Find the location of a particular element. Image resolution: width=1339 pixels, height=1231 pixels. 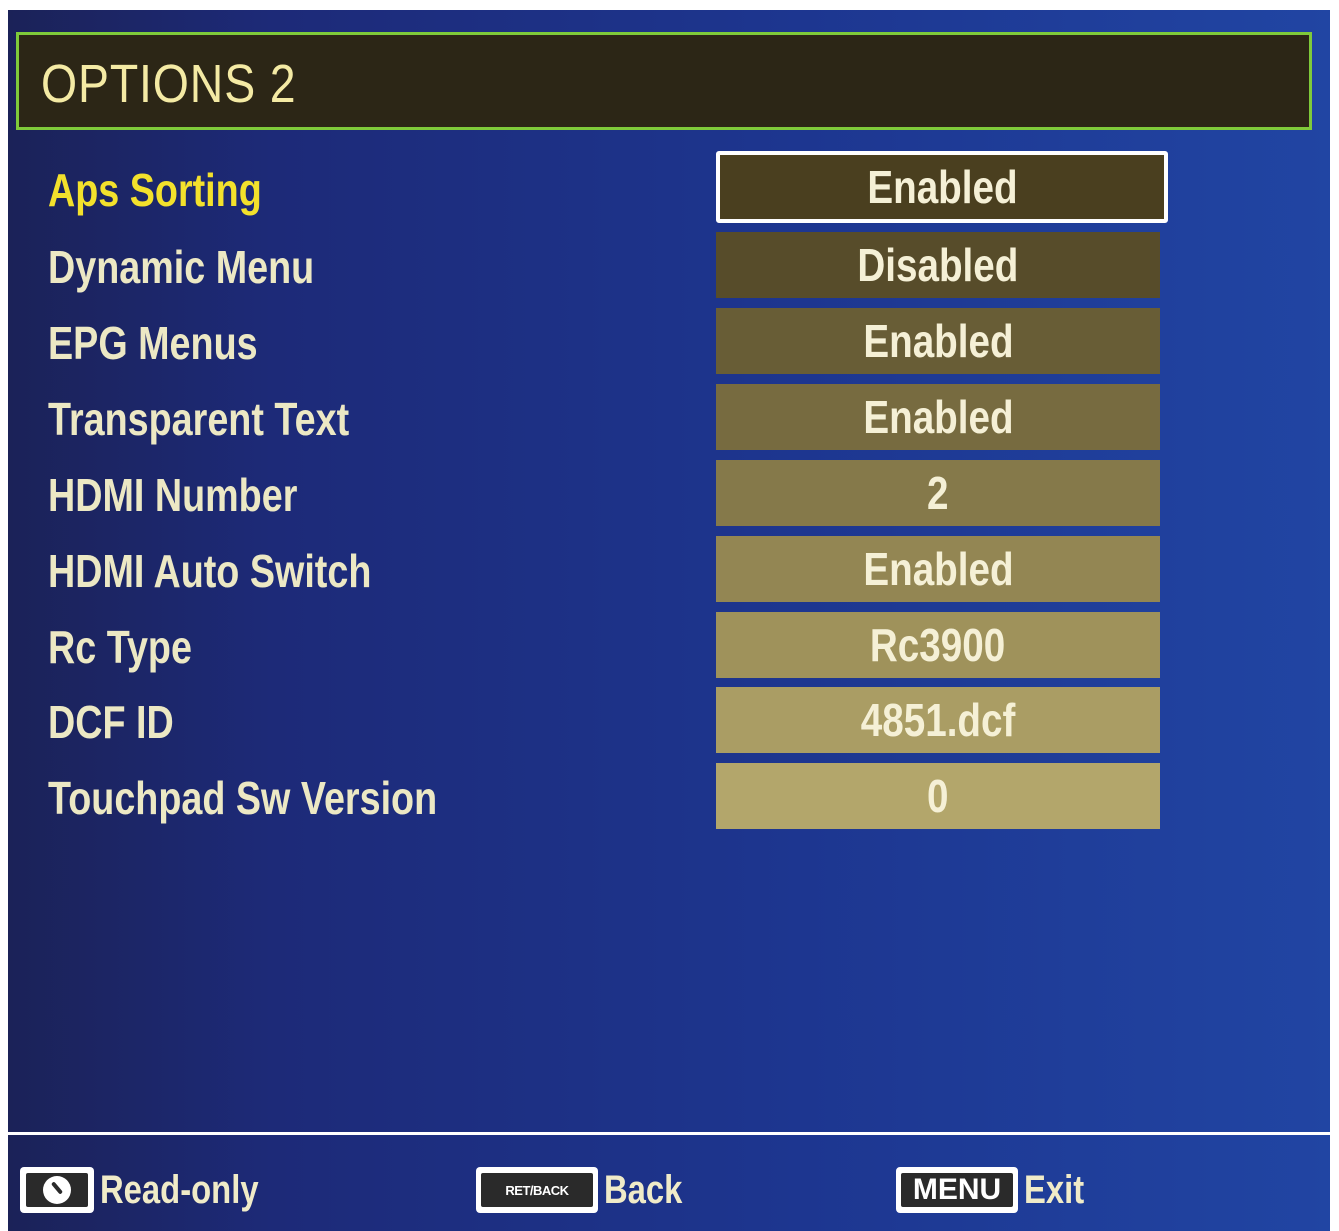

menu-row-transparent-text: Transparent Text Enabled is located at coordinates (669, 419).